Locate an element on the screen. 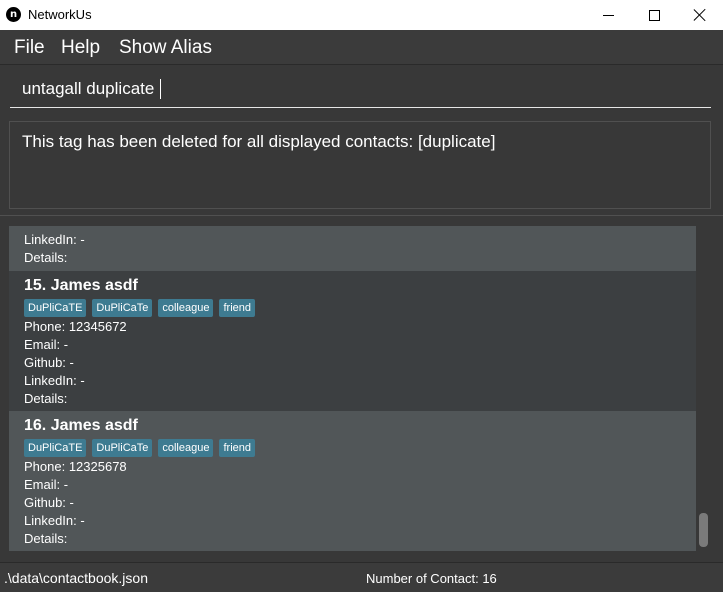  command-input is located at coordinates (360, 89).